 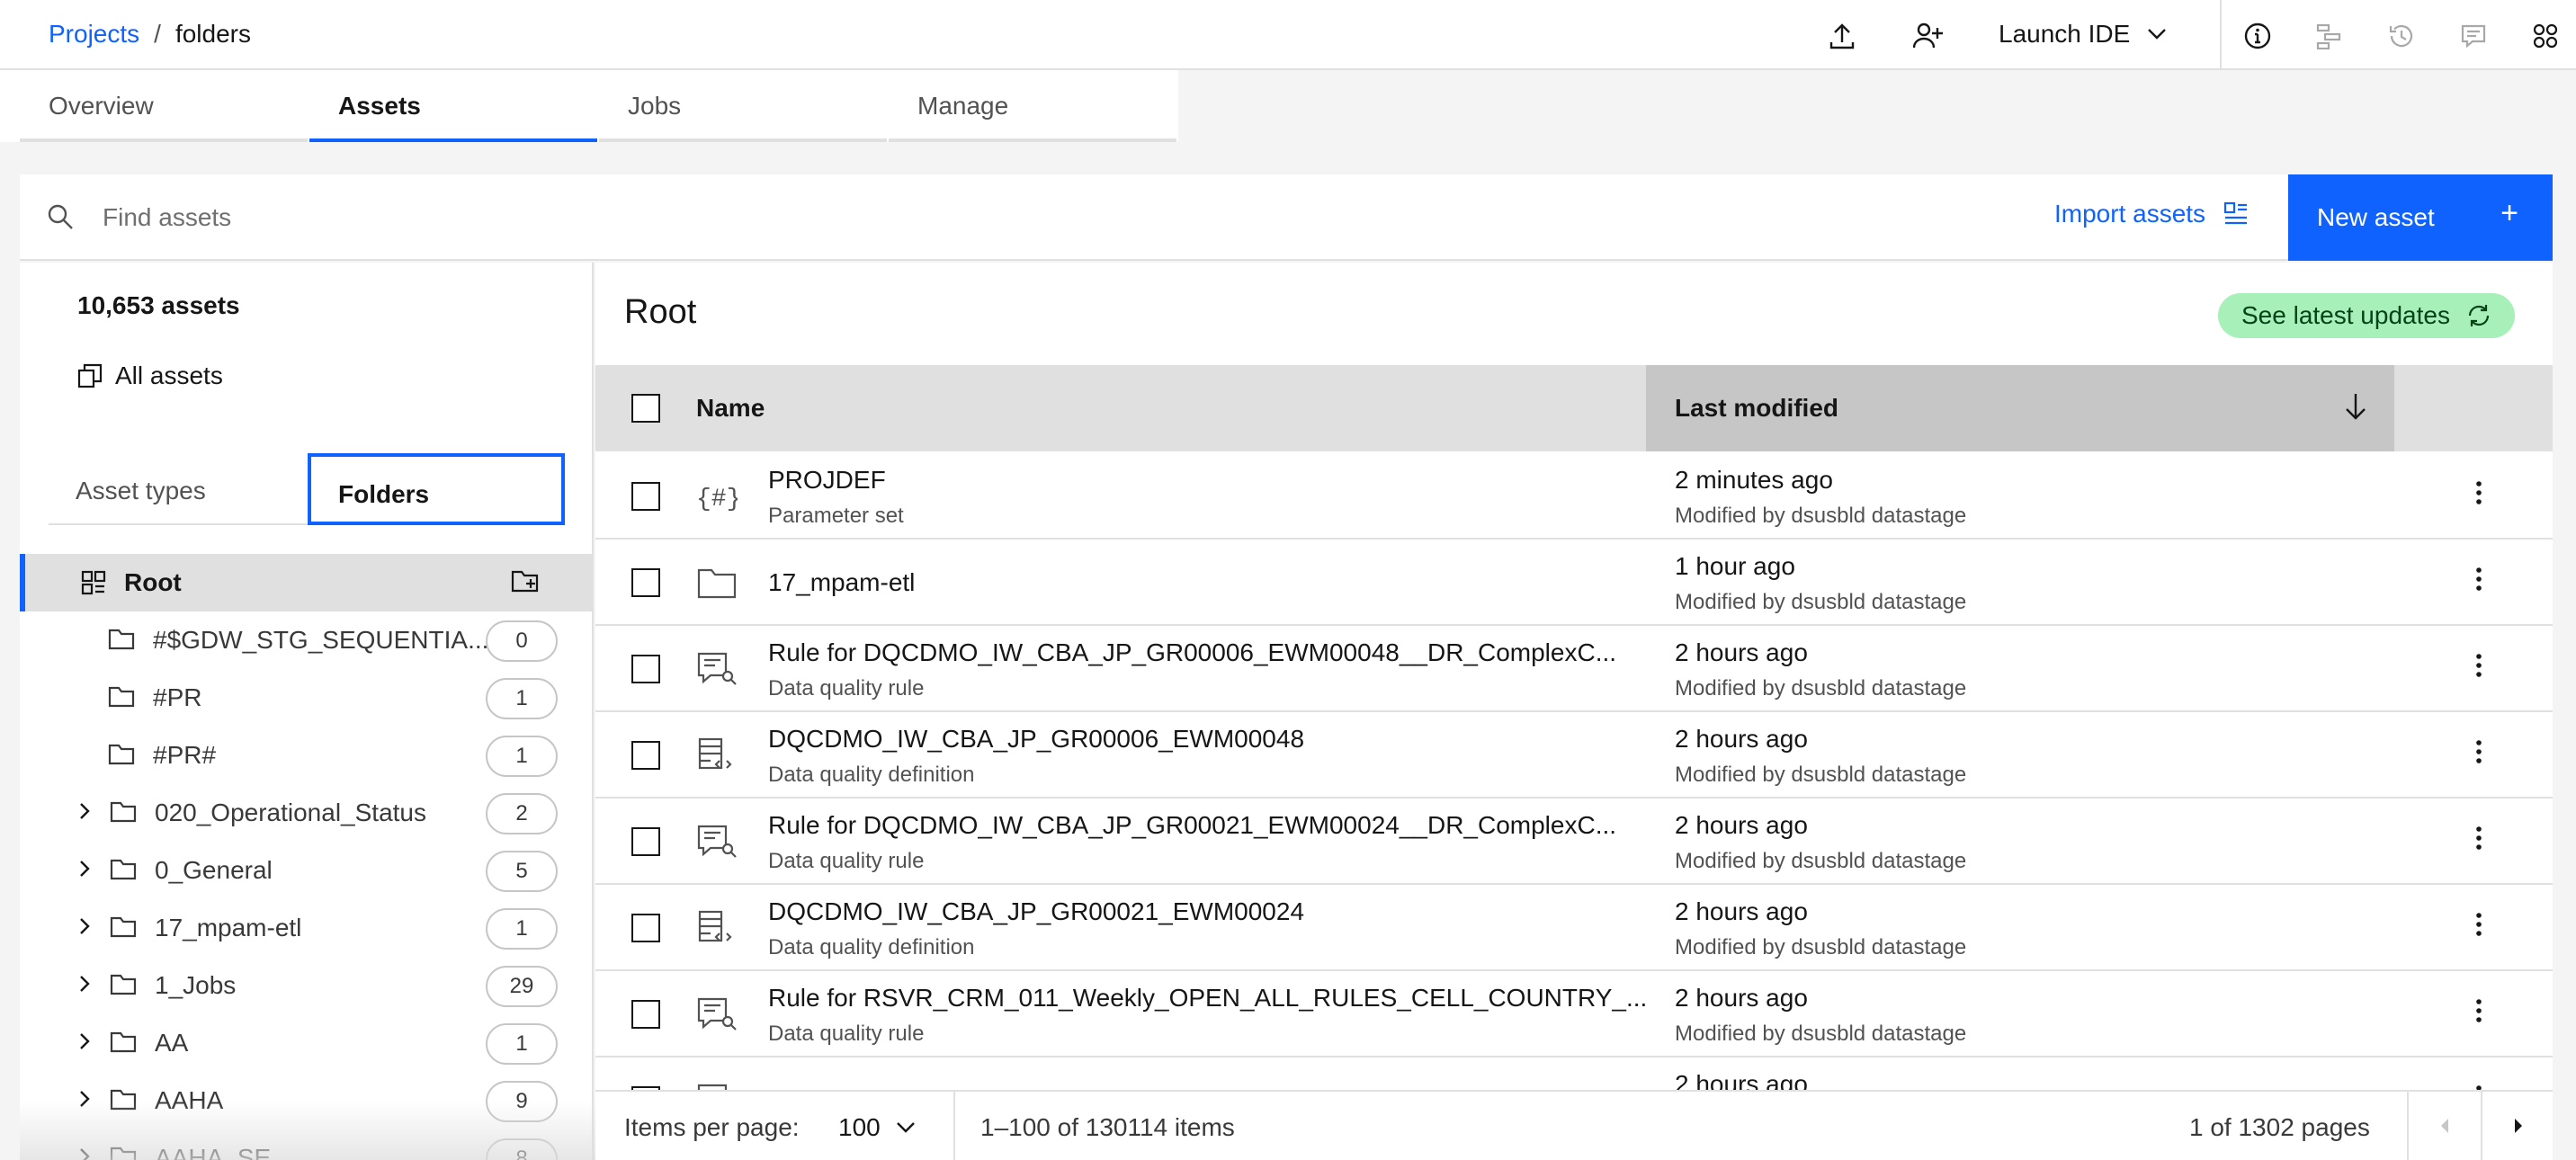 What do you see at coordinates (2329, 36) in the screenshot?
I see `lineage-button` at bounding box center [2329, 36].